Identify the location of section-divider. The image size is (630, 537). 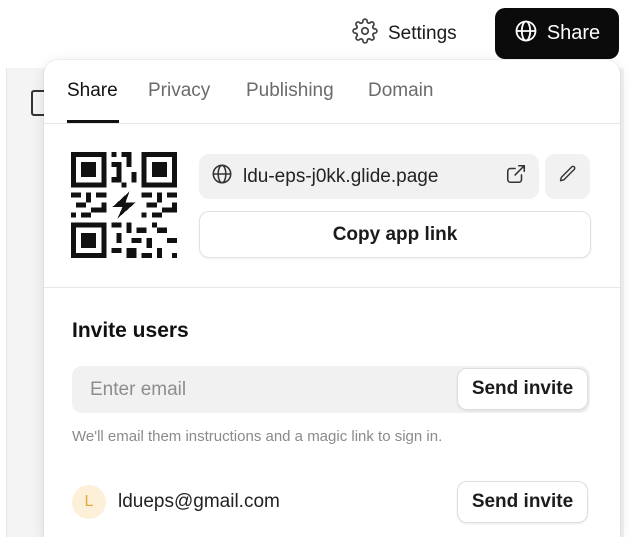
(332, 287).